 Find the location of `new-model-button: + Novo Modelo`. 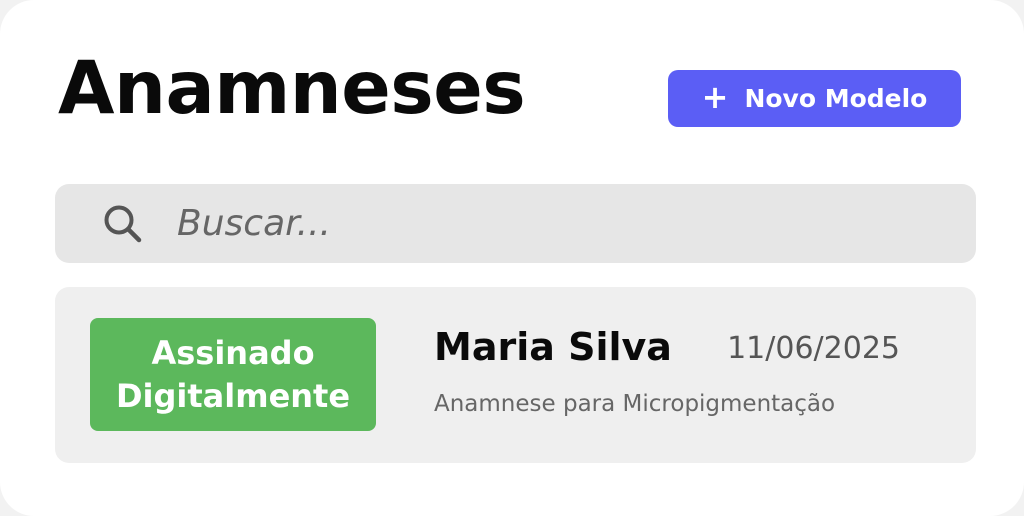

new-model-button: + Novo Modelo is located at coordinates (814, 98).